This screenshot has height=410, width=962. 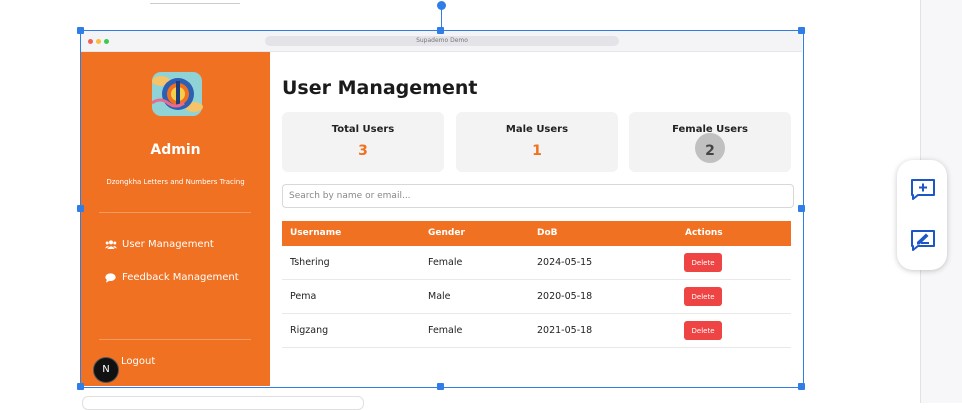 I want to click on table-row: Rigzang Female 2021-05-18 Delete, so click(x=536, y=331).